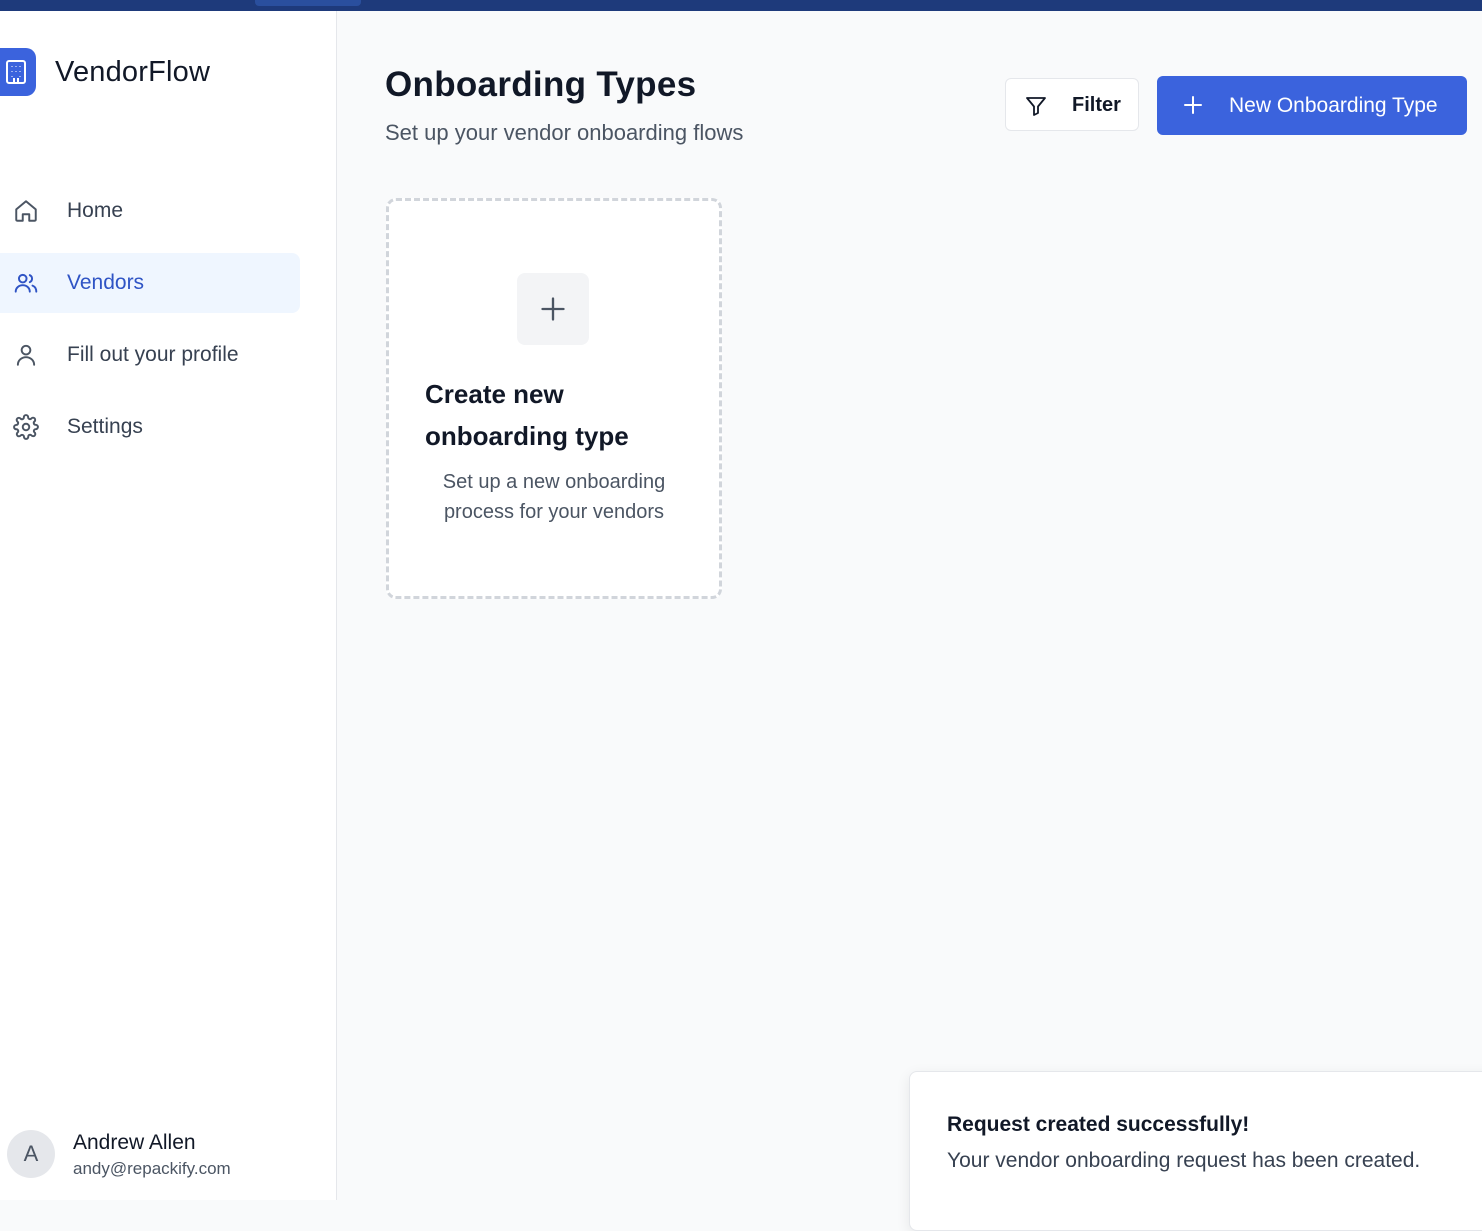 The image size is (1482, 1231). I want to click on user-name: Andrew Allen, so click(134, 1142).